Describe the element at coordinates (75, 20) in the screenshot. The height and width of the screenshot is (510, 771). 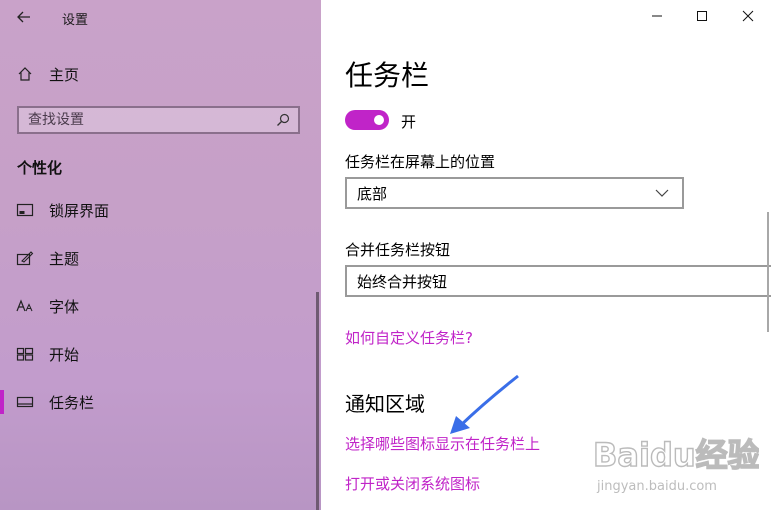
I see `app-title: 设置` at that location.